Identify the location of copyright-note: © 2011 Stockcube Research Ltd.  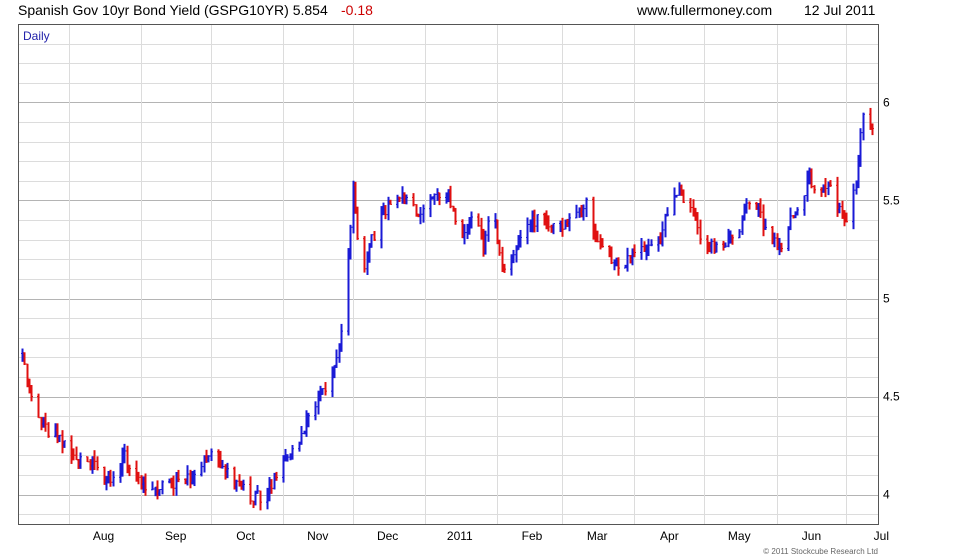
(820, 551).